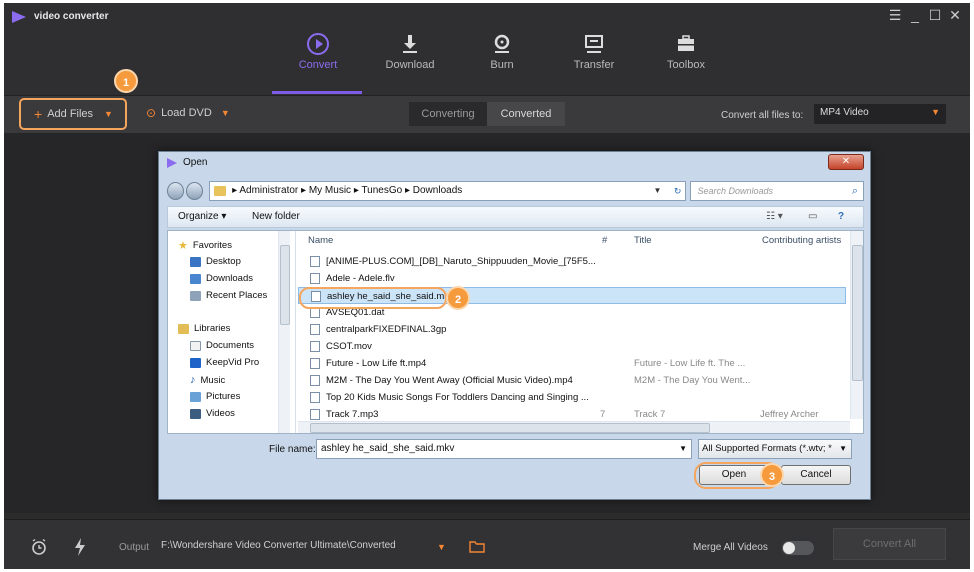 This screenshot has width=974, height=572. What do you see at coordinates (841, 216) in the screenshot?
I see `help-icon: ?` at bounding box center [841, 216].